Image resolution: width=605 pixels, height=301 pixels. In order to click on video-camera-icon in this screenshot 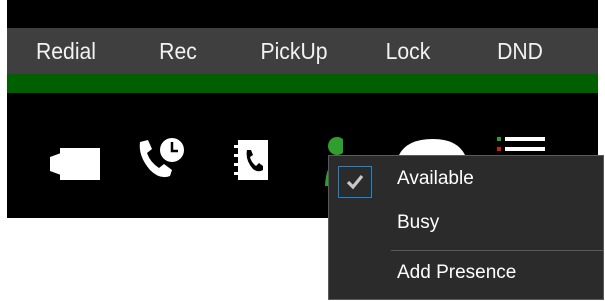, I will do `click(76, 164)`.